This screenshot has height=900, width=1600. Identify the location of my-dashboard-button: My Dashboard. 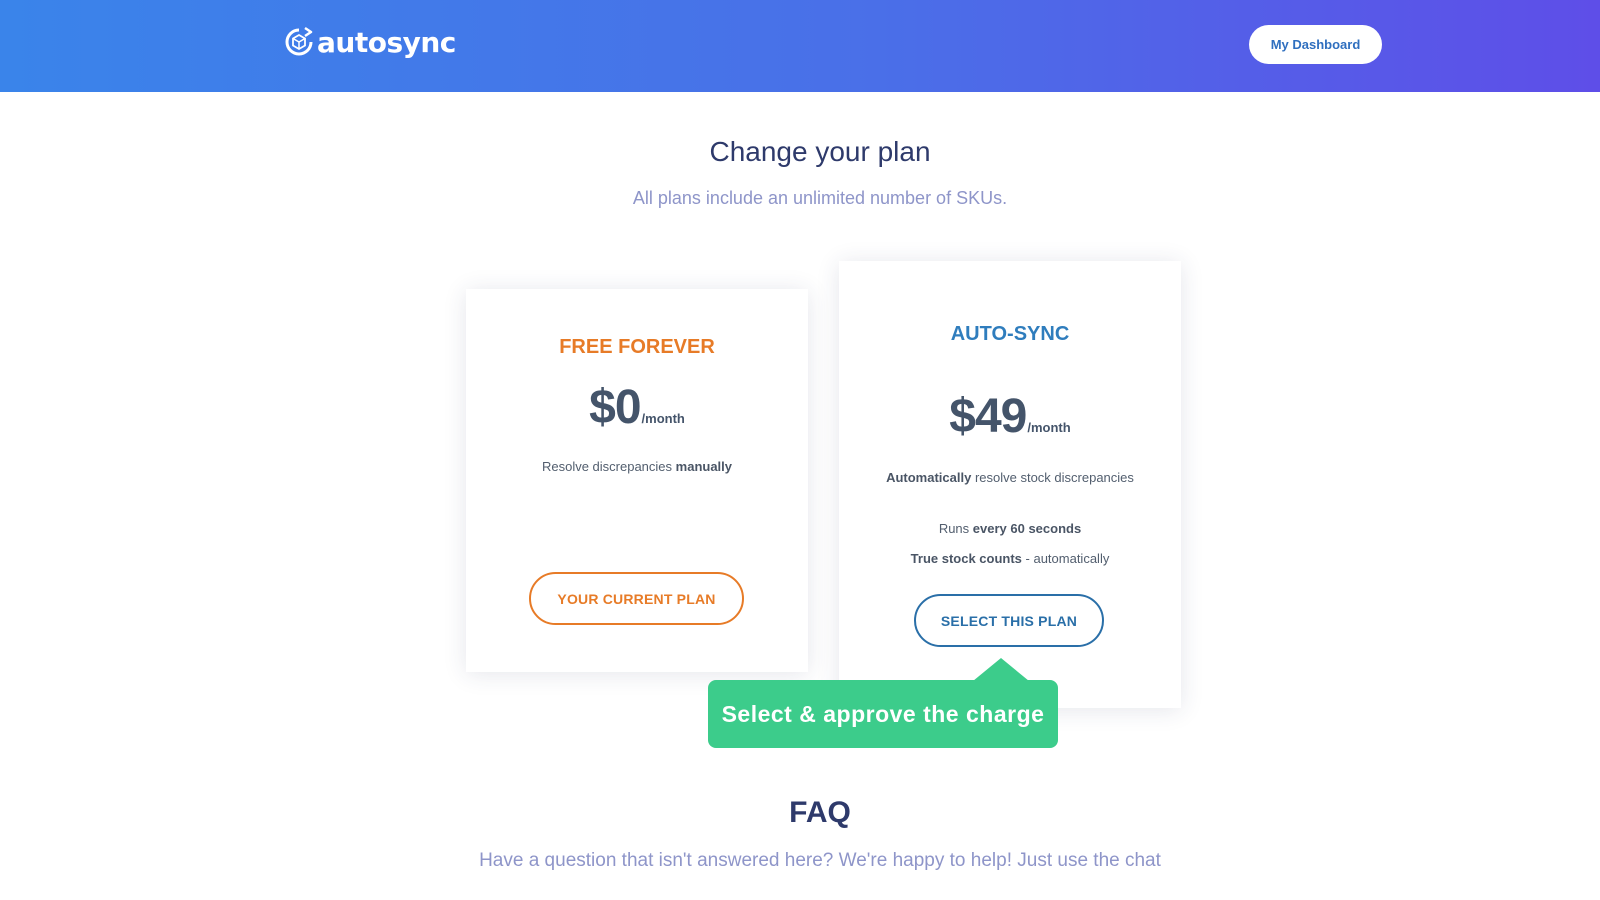
(1315, 44).